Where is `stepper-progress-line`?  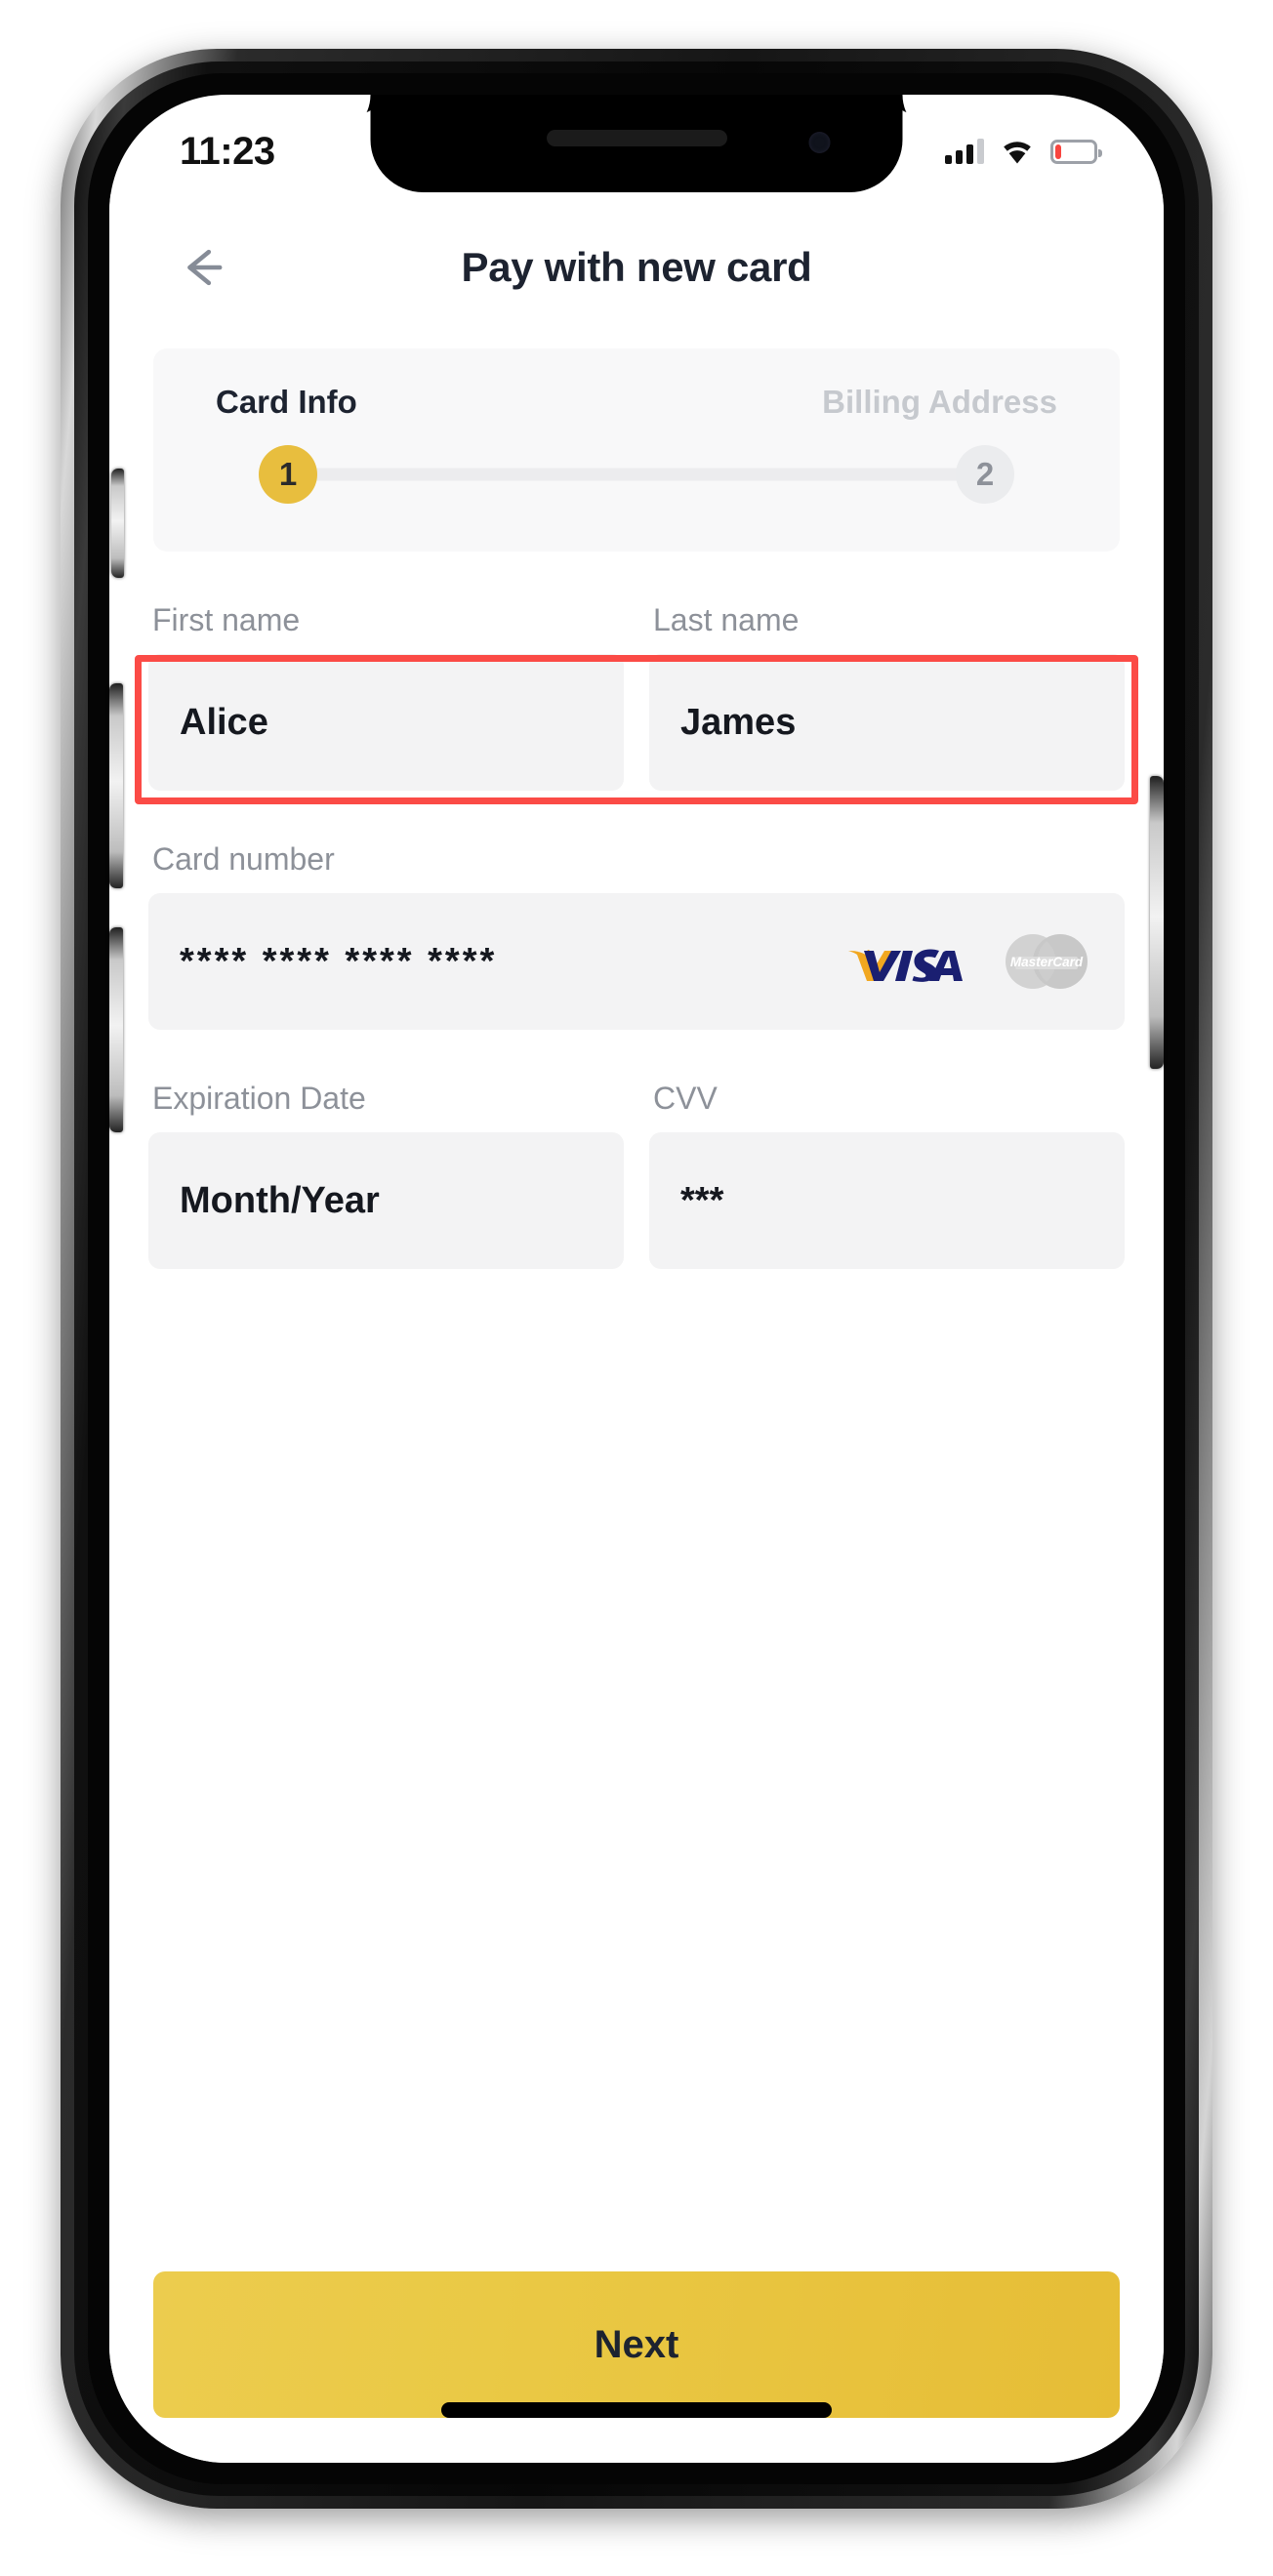
stepper-progress-line is located at coordinates (636, 474).